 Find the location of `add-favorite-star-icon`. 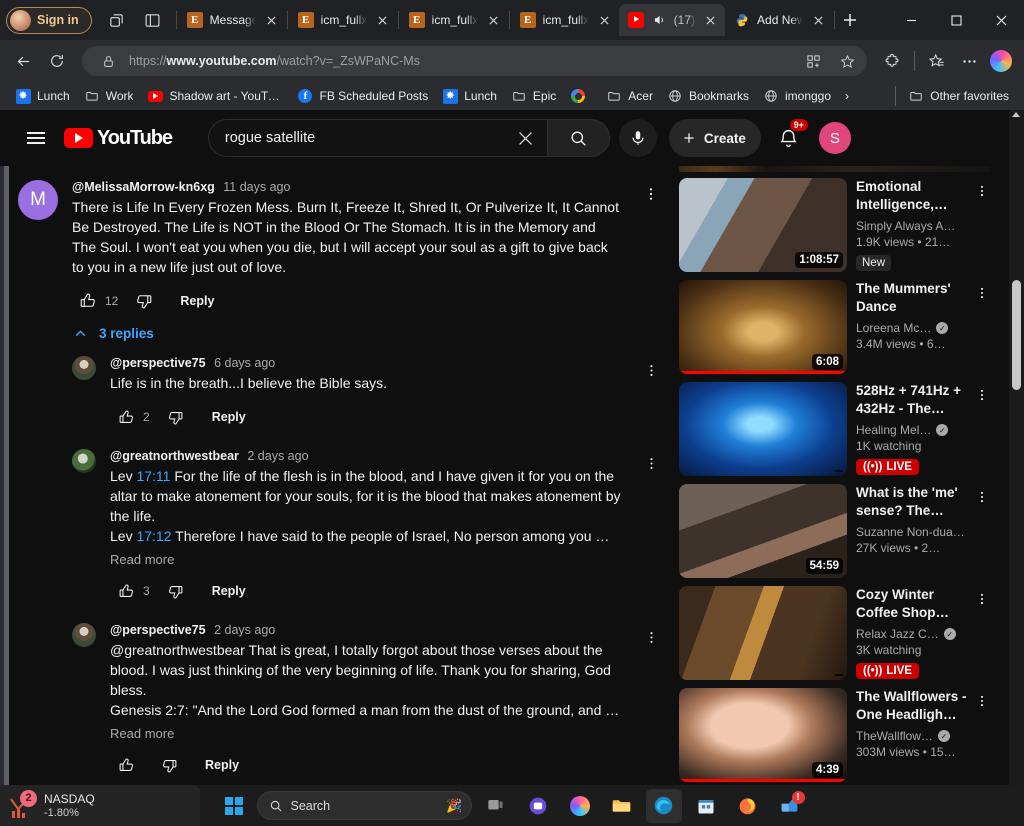

add-favorite-star-icon is located at coordinates (847, 61).